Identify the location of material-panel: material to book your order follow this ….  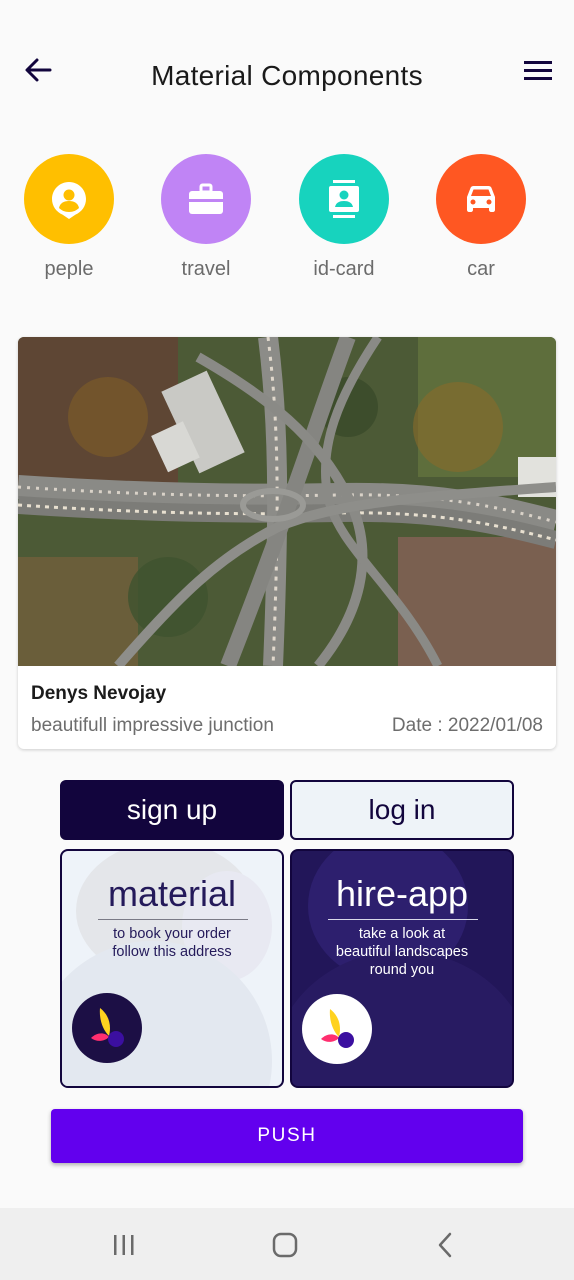
(172, 968).